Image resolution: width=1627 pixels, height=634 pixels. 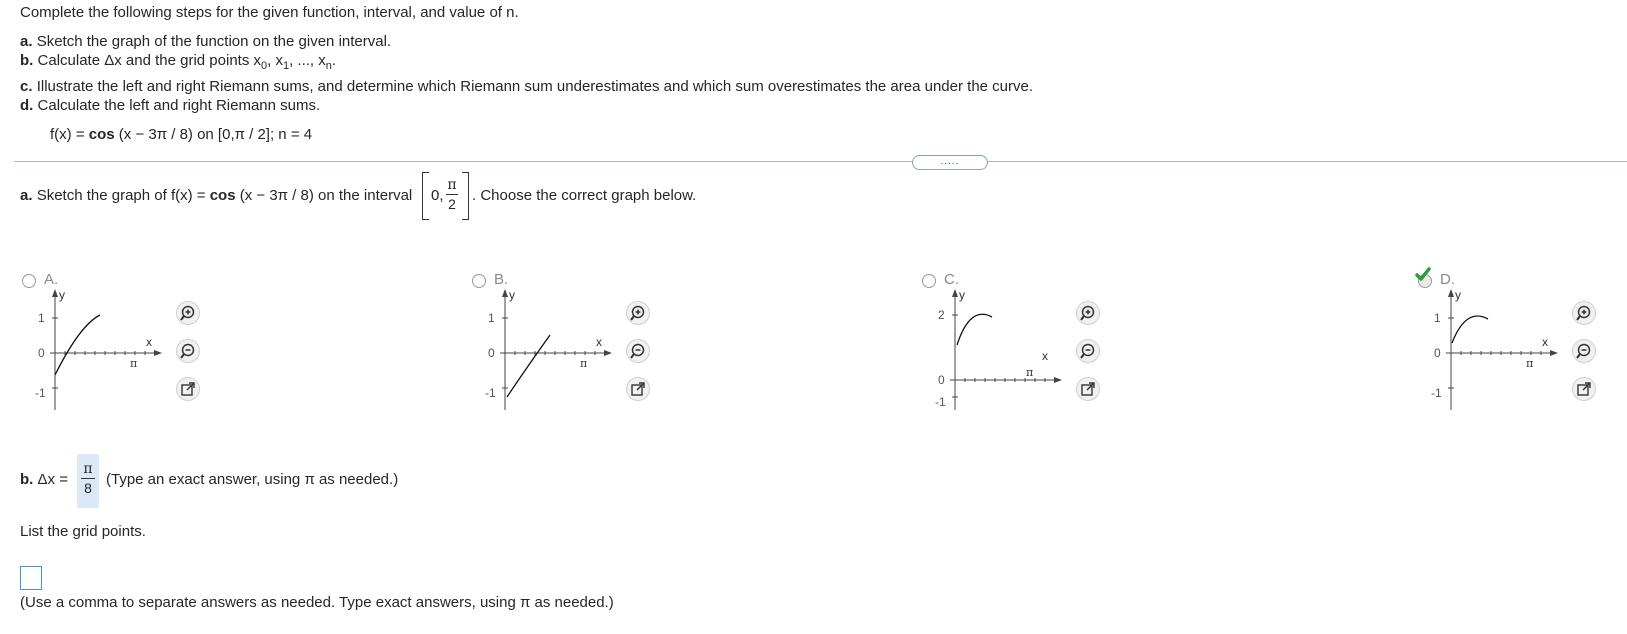 I want to click on option-d-zoom-in-button, so click(x=1584, y=313).